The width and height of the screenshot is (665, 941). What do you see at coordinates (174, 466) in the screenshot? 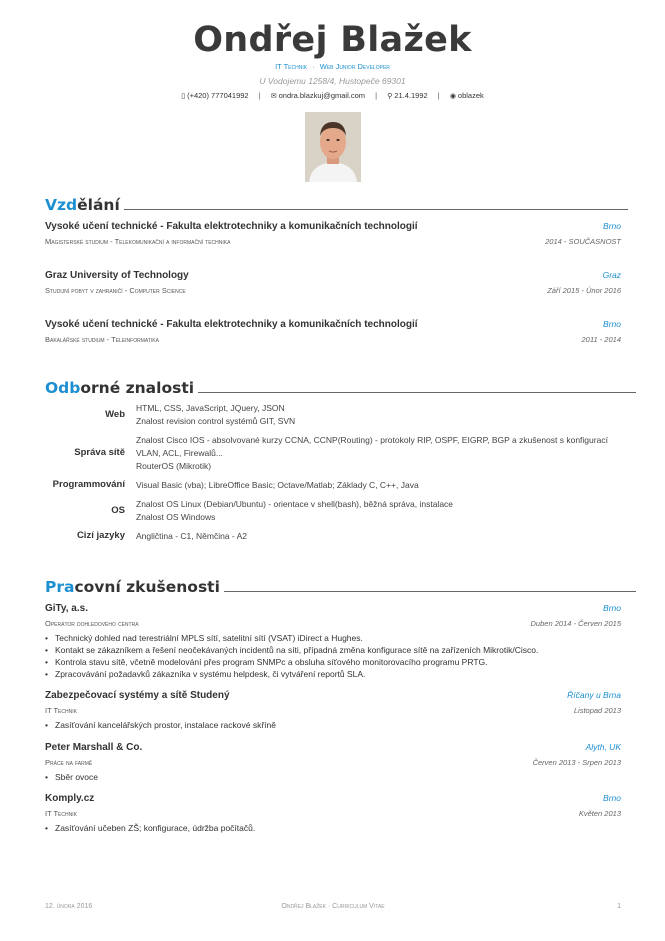
I see `skill-line: RouterOS (Mikrotik)` at bounding box center [174, 466].